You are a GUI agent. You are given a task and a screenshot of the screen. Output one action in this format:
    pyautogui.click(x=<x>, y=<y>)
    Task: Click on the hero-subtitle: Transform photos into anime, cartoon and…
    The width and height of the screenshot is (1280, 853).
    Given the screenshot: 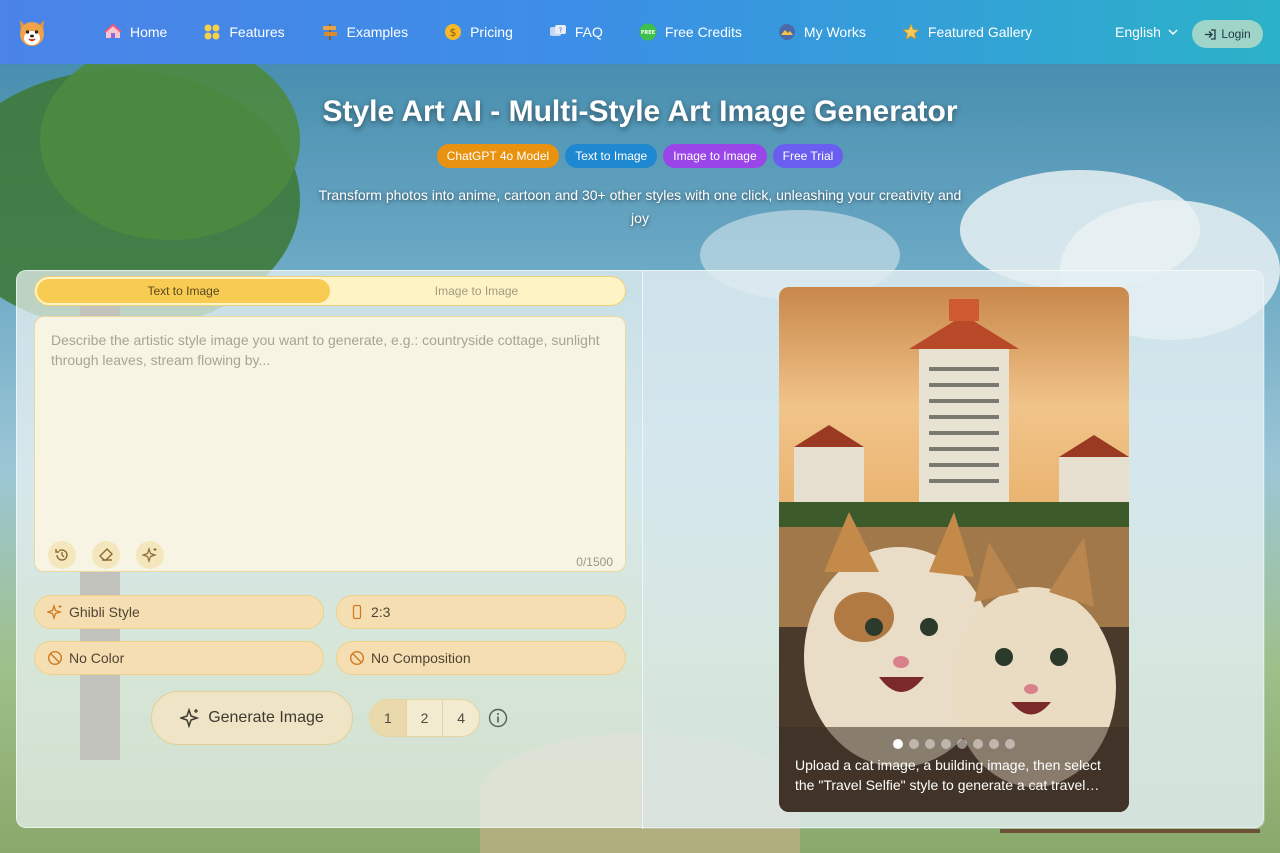 What is the action you would take?
    pyautogui.click(x=640, y=206)
    